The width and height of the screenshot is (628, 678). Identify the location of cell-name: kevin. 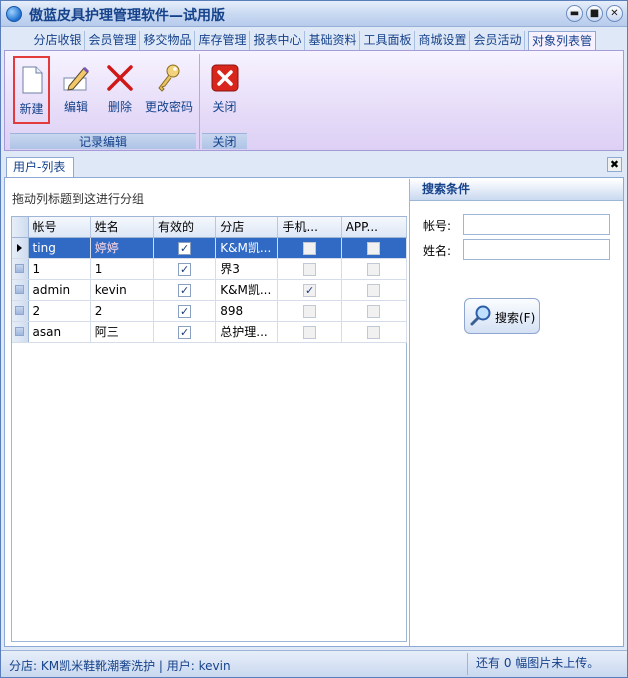
(122, 290).